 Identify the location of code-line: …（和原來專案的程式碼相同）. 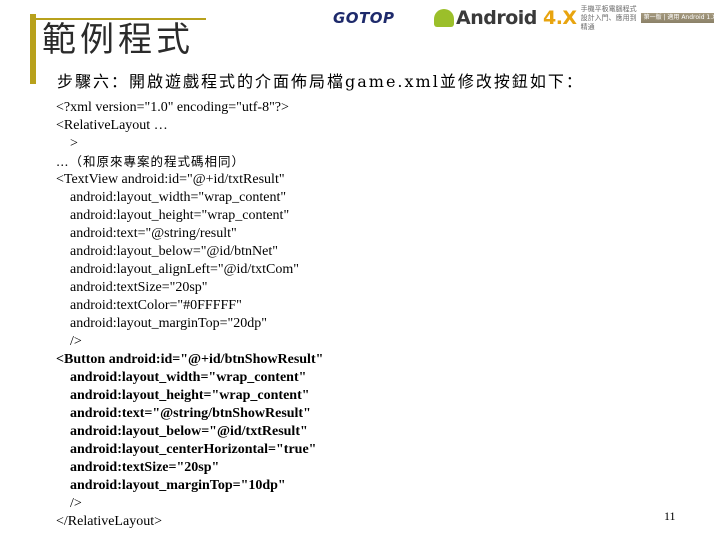
(151, 161).